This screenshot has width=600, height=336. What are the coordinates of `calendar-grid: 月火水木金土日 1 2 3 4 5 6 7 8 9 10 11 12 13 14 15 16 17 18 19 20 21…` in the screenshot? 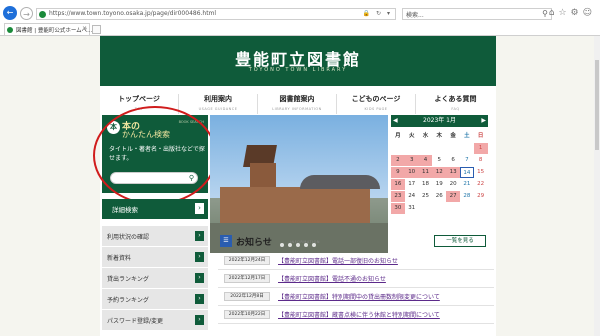 It's located at (439, 173).